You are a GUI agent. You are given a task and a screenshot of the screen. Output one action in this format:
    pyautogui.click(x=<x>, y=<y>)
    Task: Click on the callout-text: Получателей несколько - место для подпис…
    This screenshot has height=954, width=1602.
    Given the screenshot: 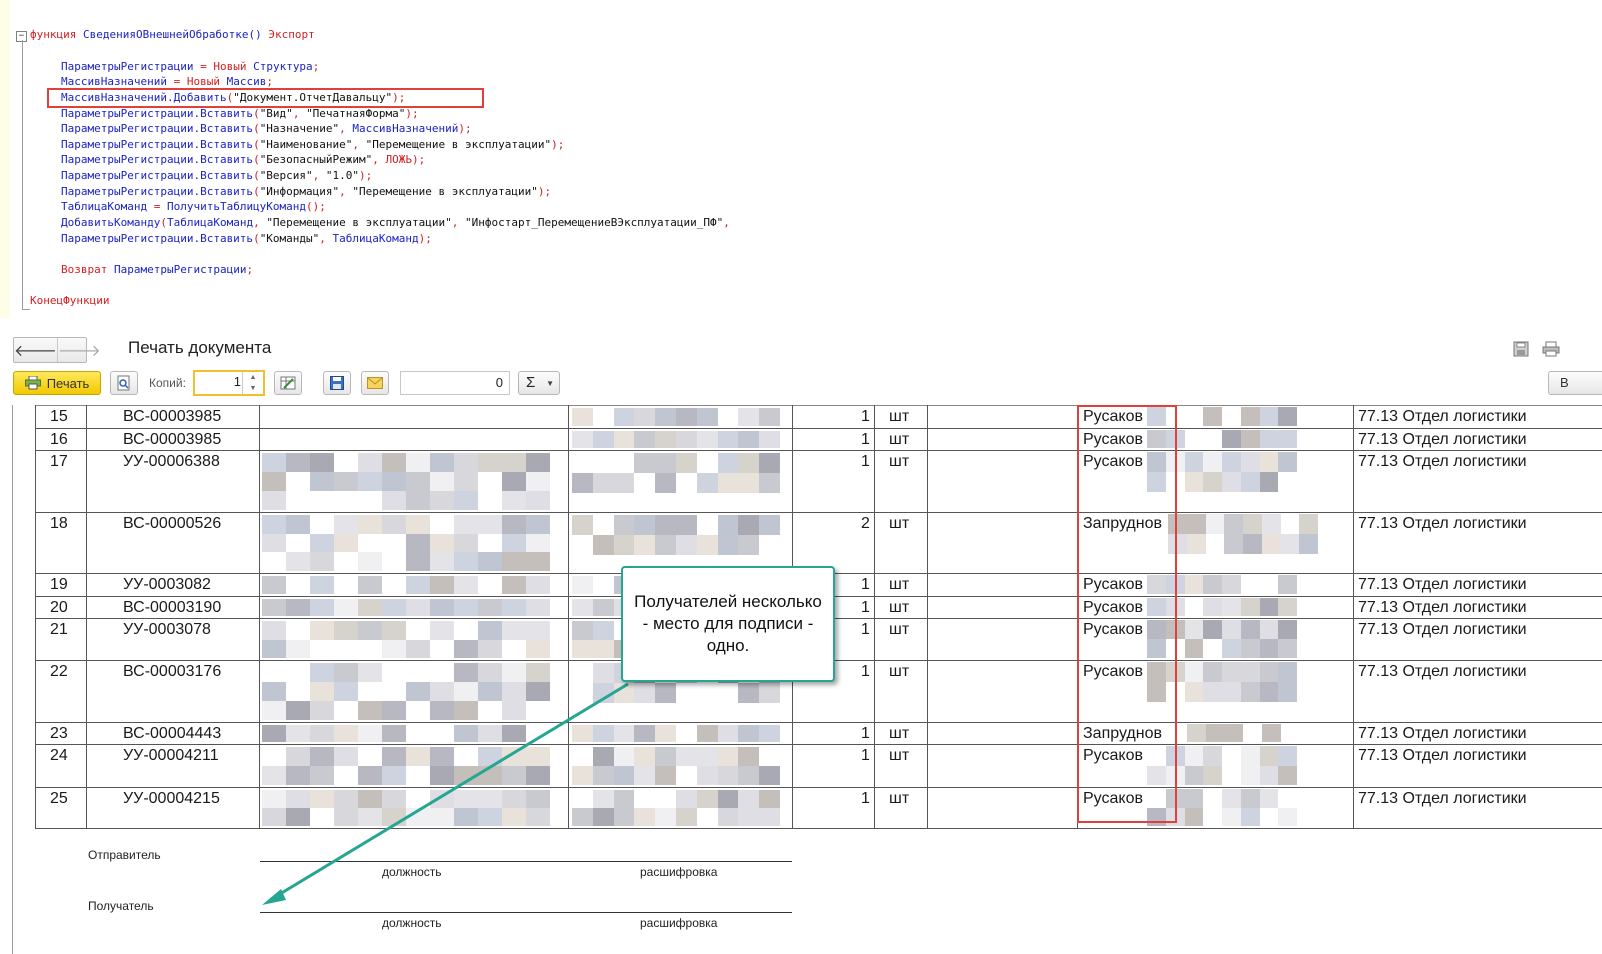 What is the action you would take?
    pyautogui.click(x=728, y=623)
    